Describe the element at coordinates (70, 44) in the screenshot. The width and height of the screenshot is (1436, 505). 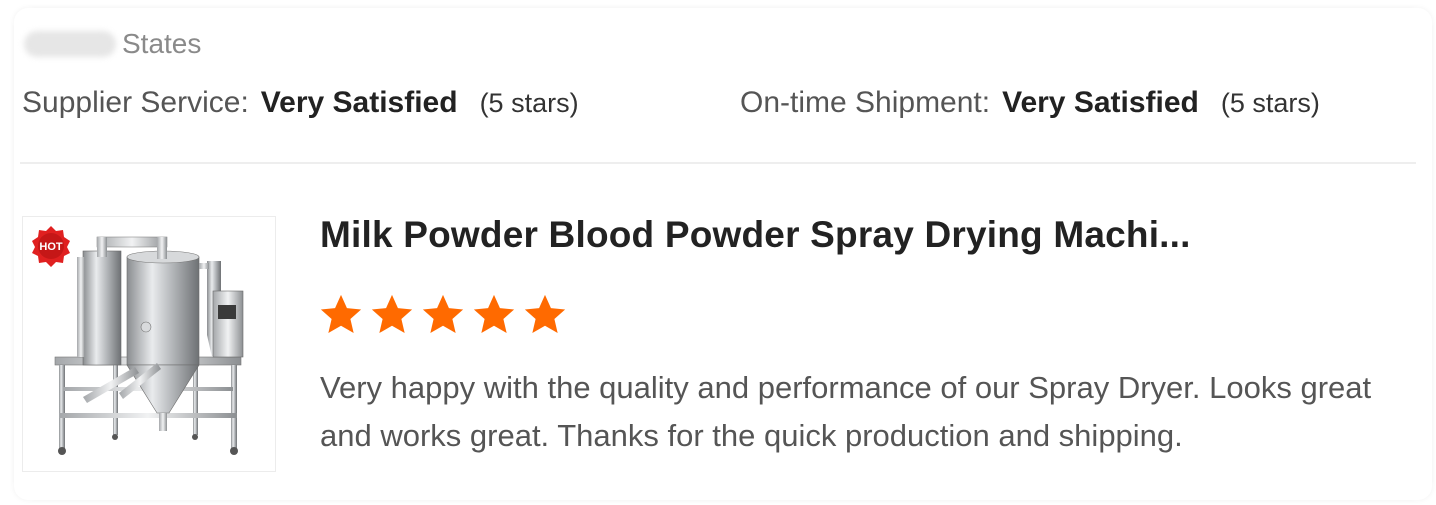
I see `redacted-country-prefix` at that location.